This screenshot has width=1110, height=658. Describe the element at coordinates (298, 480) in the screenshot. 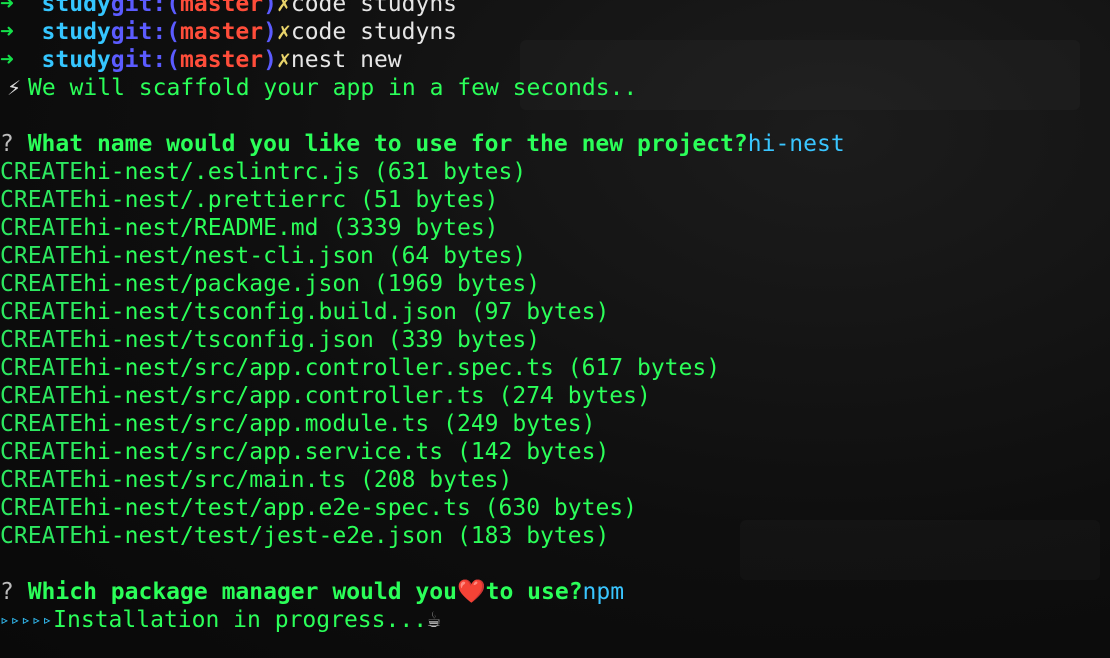

I see `created-file-path: hi-nest/src/main.ts (208 bytes)` at that location.